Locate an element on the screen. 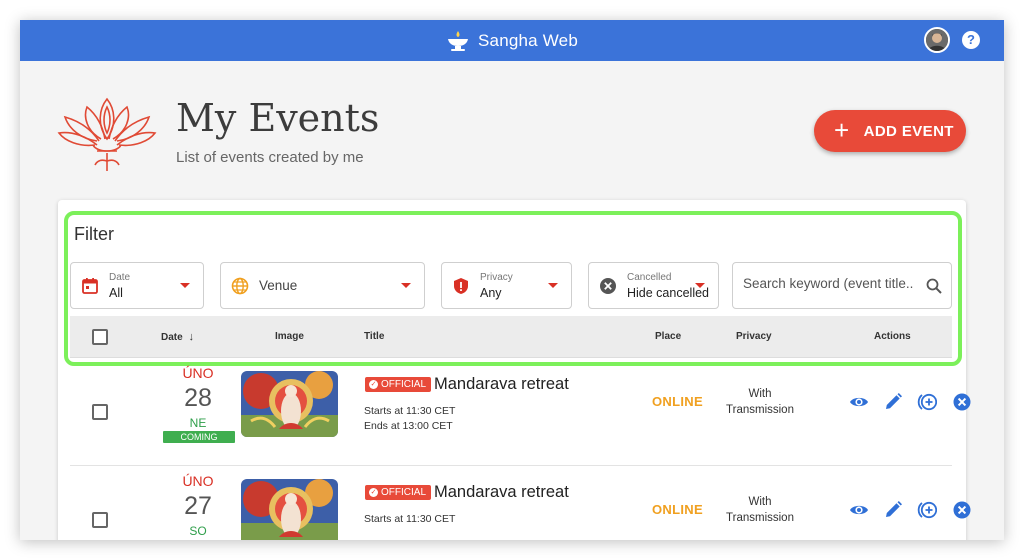 This screenshot has height=559, width=1024. page-title: My Events is located at coordinates (278, 118).